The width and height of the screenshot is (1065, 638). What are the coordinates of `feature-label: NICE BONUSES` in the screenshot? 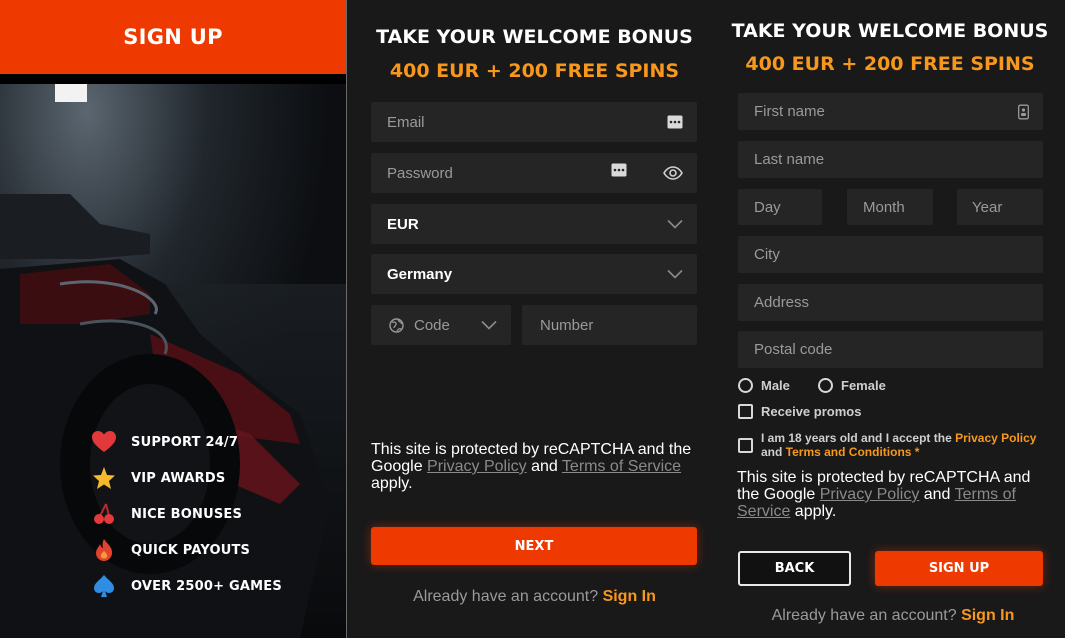 It's located at (187, 514).